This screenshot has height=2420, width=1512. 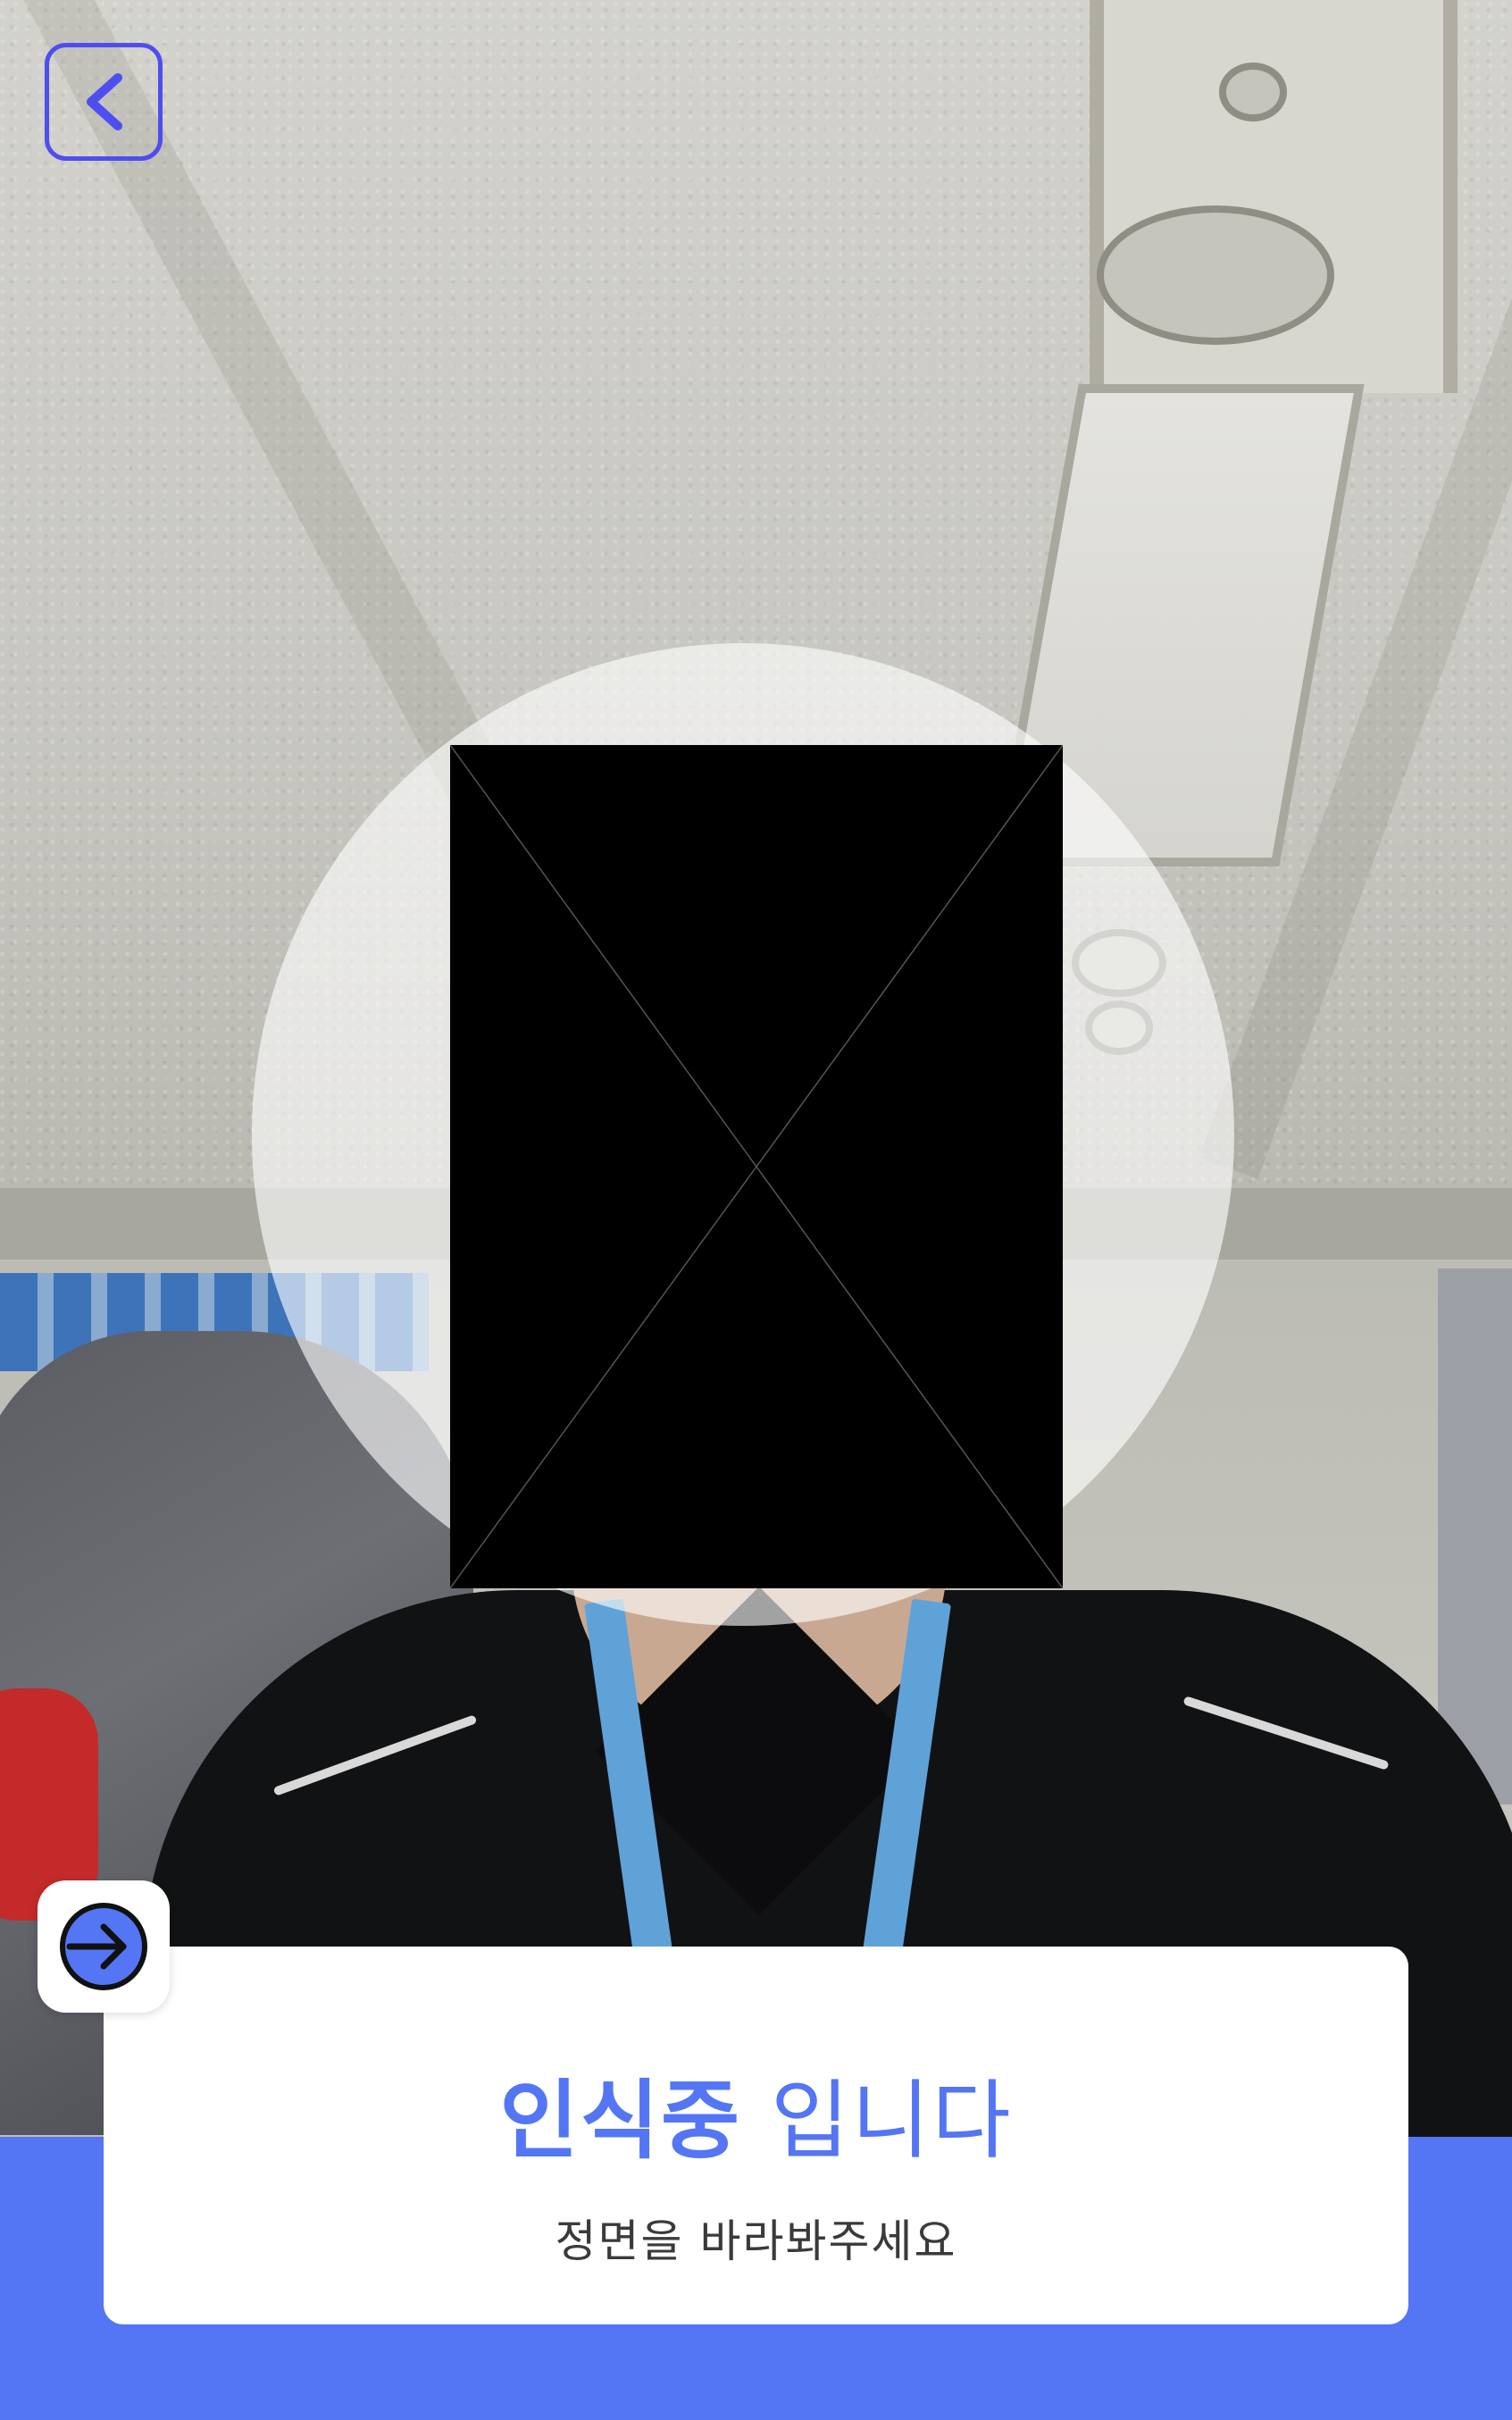 What do you see at coordinates (1215, 275) in the screenshot?
I see `ceiling-vent` at bounding box center [1215, 275].